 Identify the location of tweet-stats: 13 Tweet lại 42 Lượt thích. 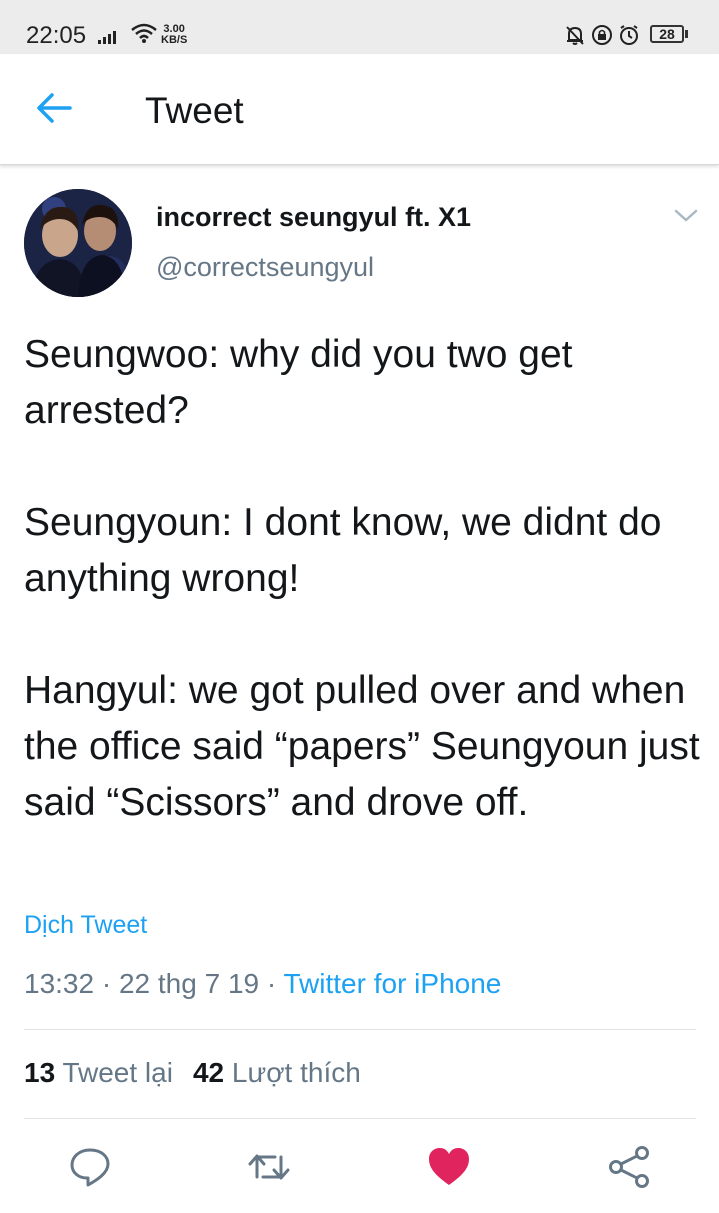
(192, 1073).